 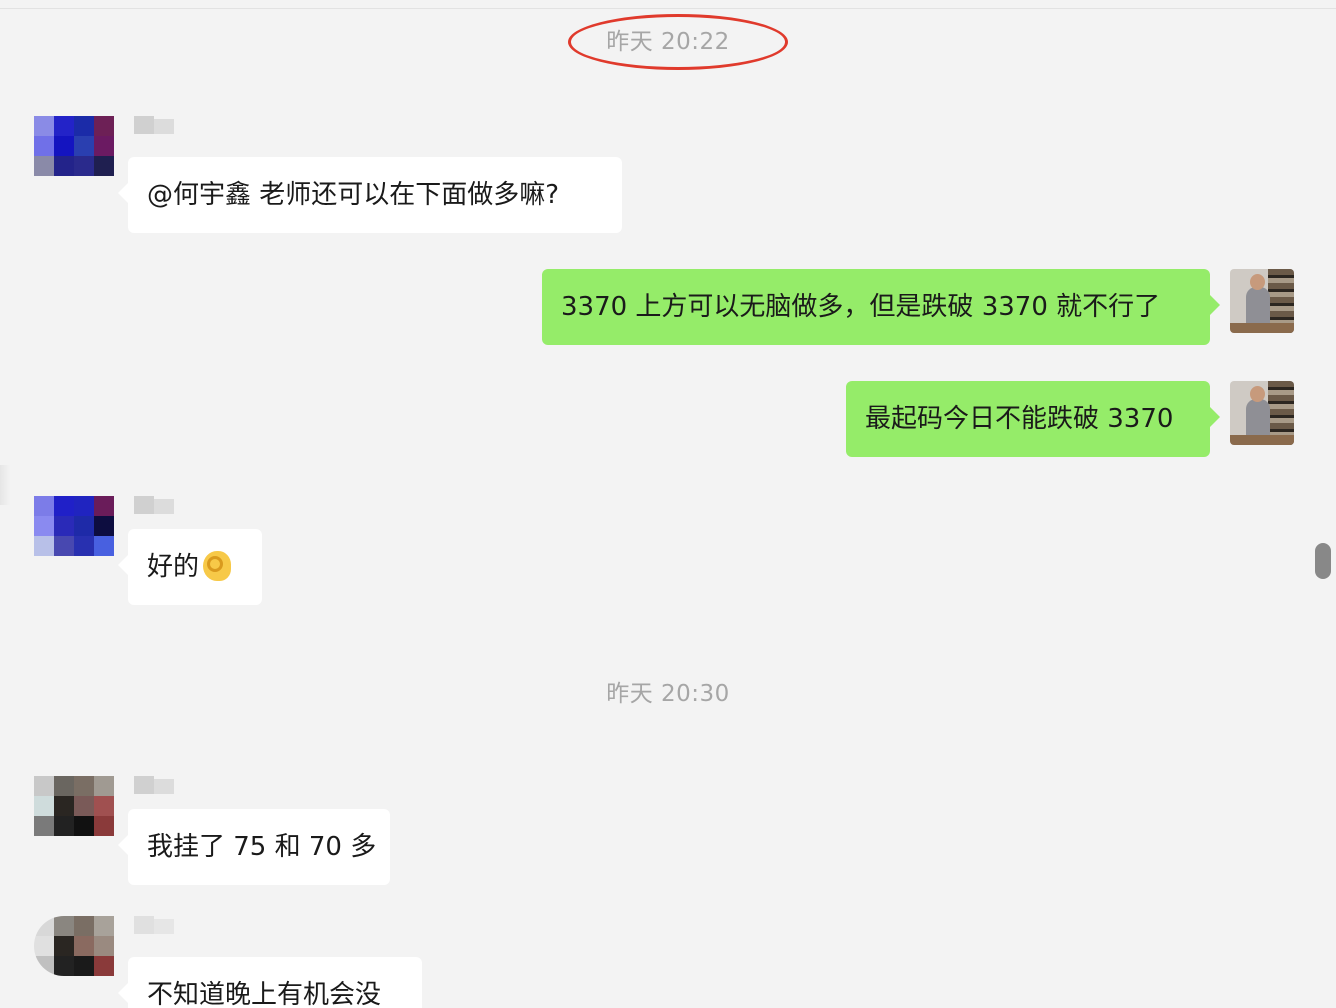 I want to click on ok-hand-emoji-icon, so click(x=217, y=566).